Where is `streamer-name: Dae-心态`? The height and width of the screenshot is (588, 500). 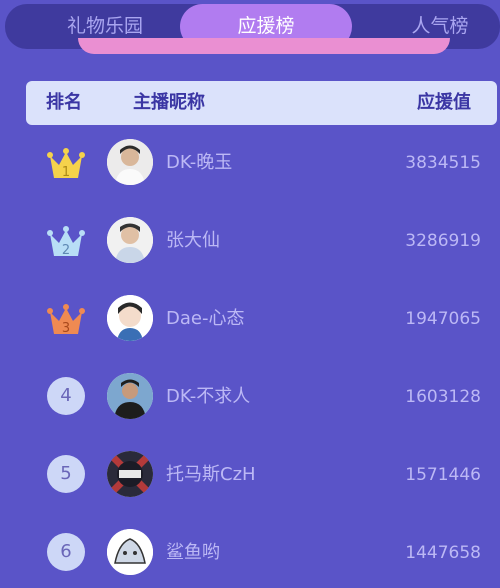
streamer-name: Dae-心态 is located at coordinates (205, 318).